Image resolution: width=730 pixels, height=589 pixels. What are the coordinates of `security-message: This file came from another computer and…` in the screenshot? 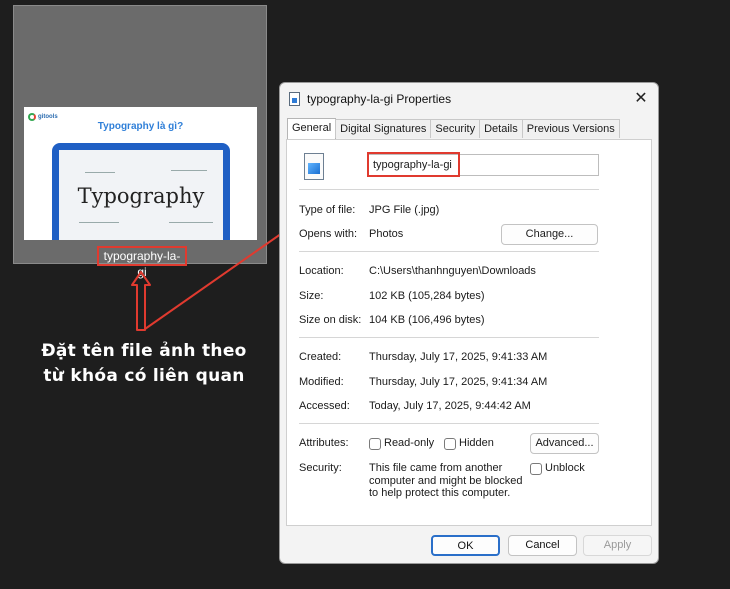 It's located at (446, 480).